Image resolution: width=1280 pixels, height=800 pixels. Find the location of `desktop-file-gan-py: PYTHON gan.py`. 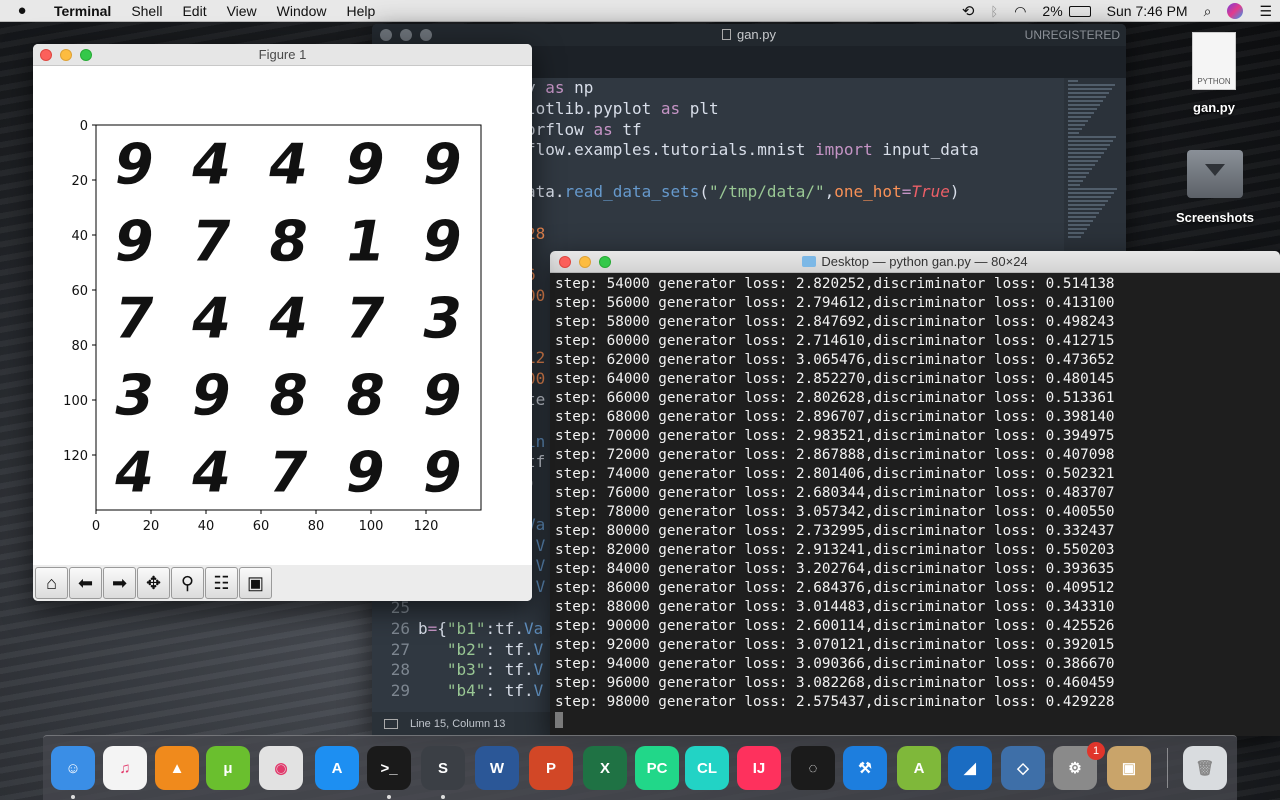

desktop-file-gan-py: PYTHON gan.py is located at coordinates (1214, 73).